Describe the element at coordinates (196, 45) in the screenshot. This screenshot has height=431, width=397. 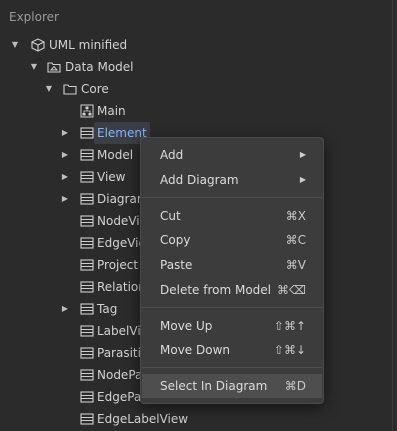
I see `tree-item-uml-minified: ▼ UML minified` at that location.